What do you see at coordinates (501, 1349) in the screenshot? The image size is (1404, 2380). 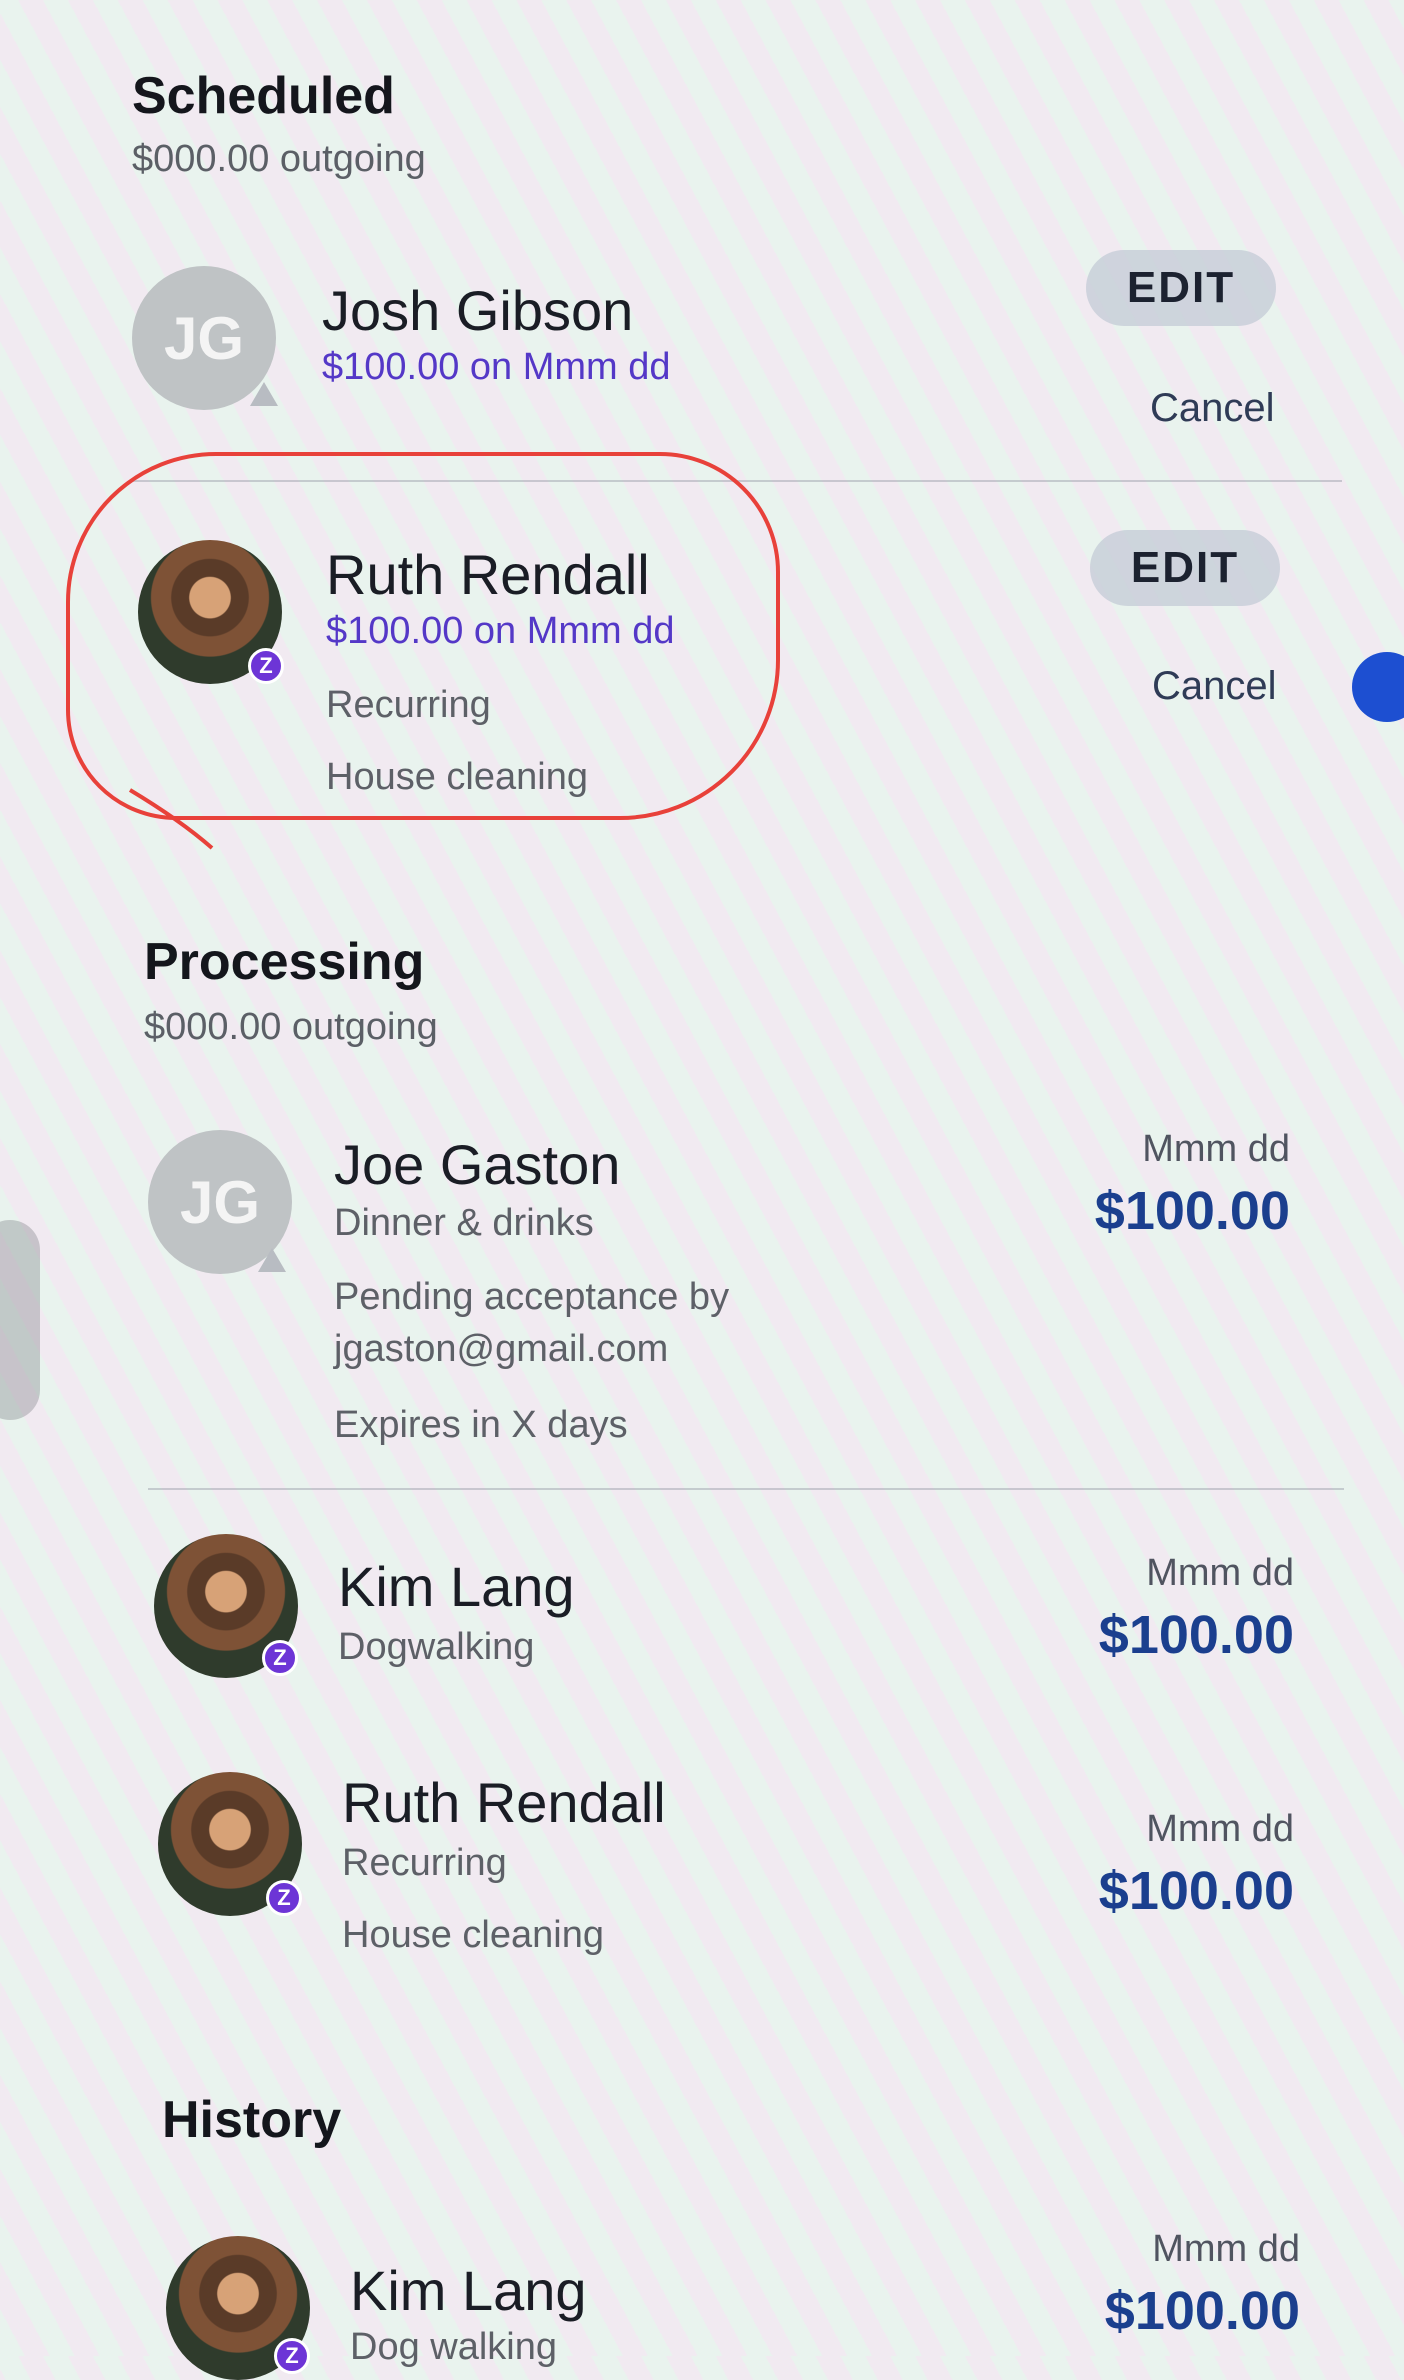 I see `pending-email: jgaston@gmail.com` at bounding box center [501, 1349].